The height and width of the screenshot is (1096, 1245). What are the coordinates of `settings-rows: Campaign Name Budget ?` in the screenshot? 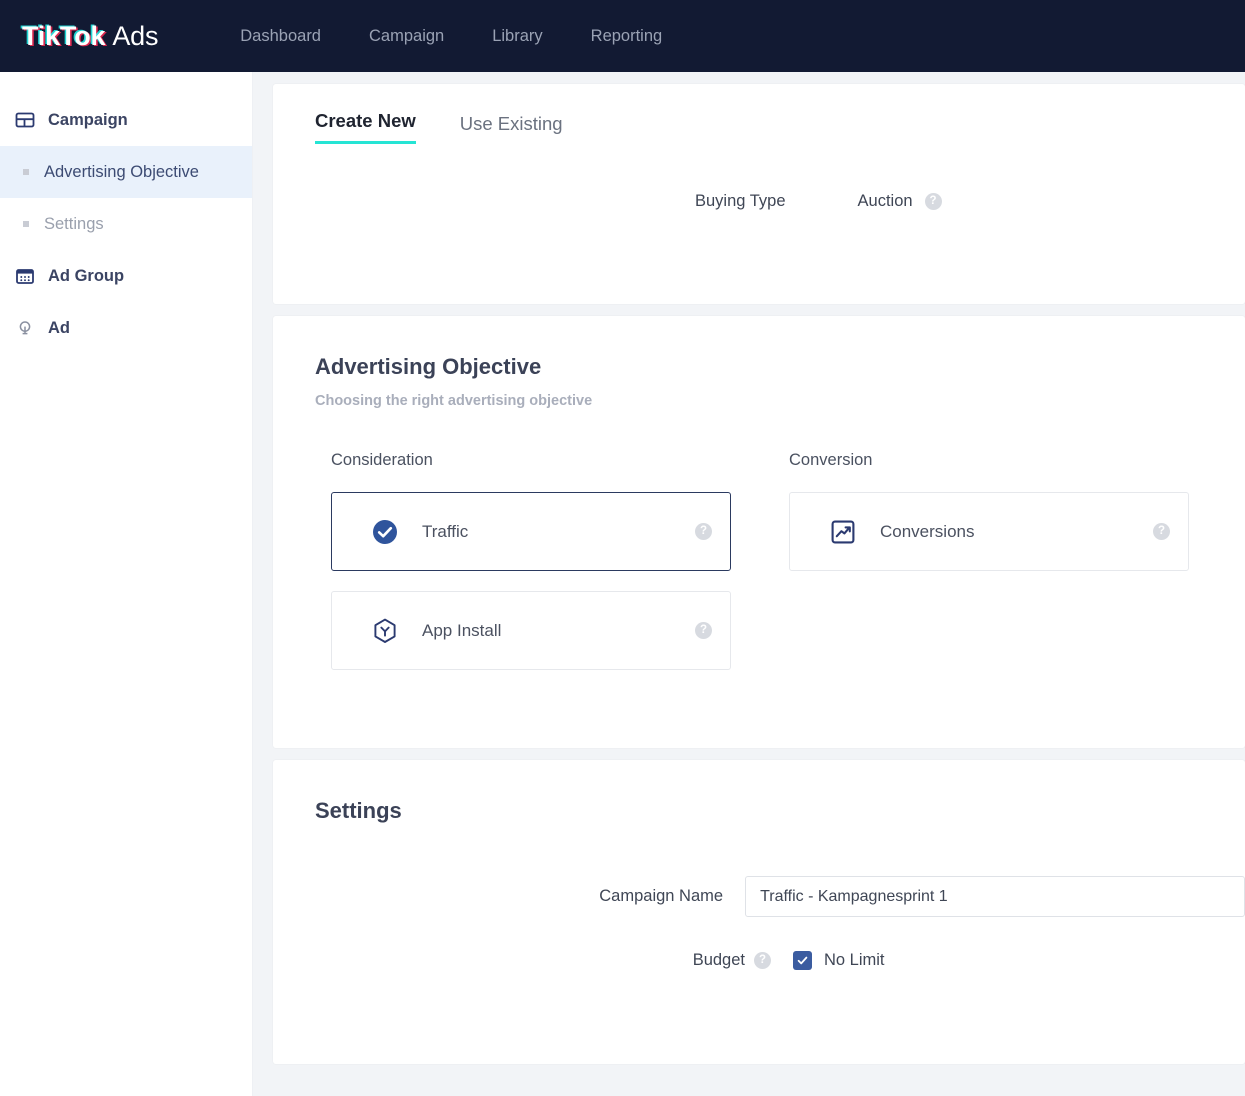 It's located at (759, 923).